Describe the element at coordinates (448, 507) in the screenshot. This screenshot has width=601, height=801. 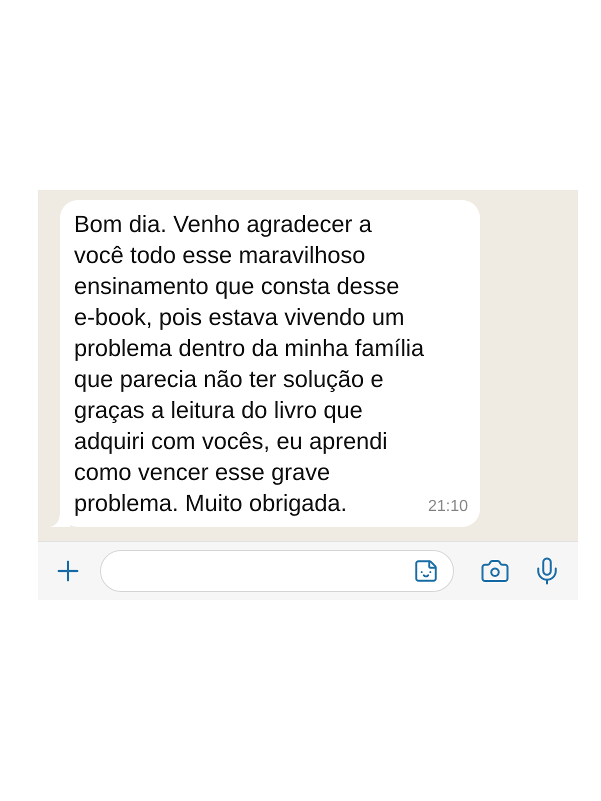
I see `message-time: 21:10` at that location.